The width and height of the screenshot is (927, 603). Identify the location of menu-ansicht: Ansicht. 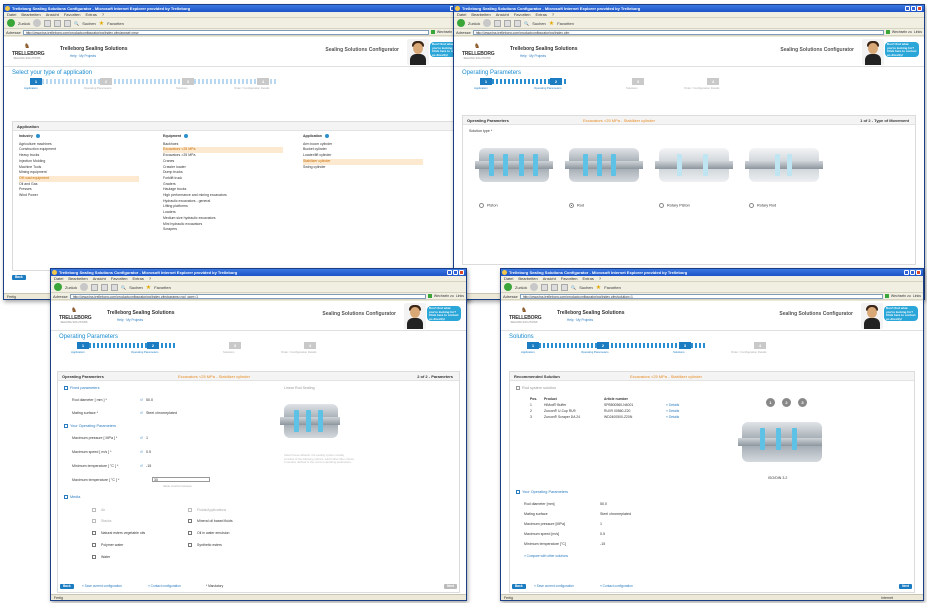
(99, 278).